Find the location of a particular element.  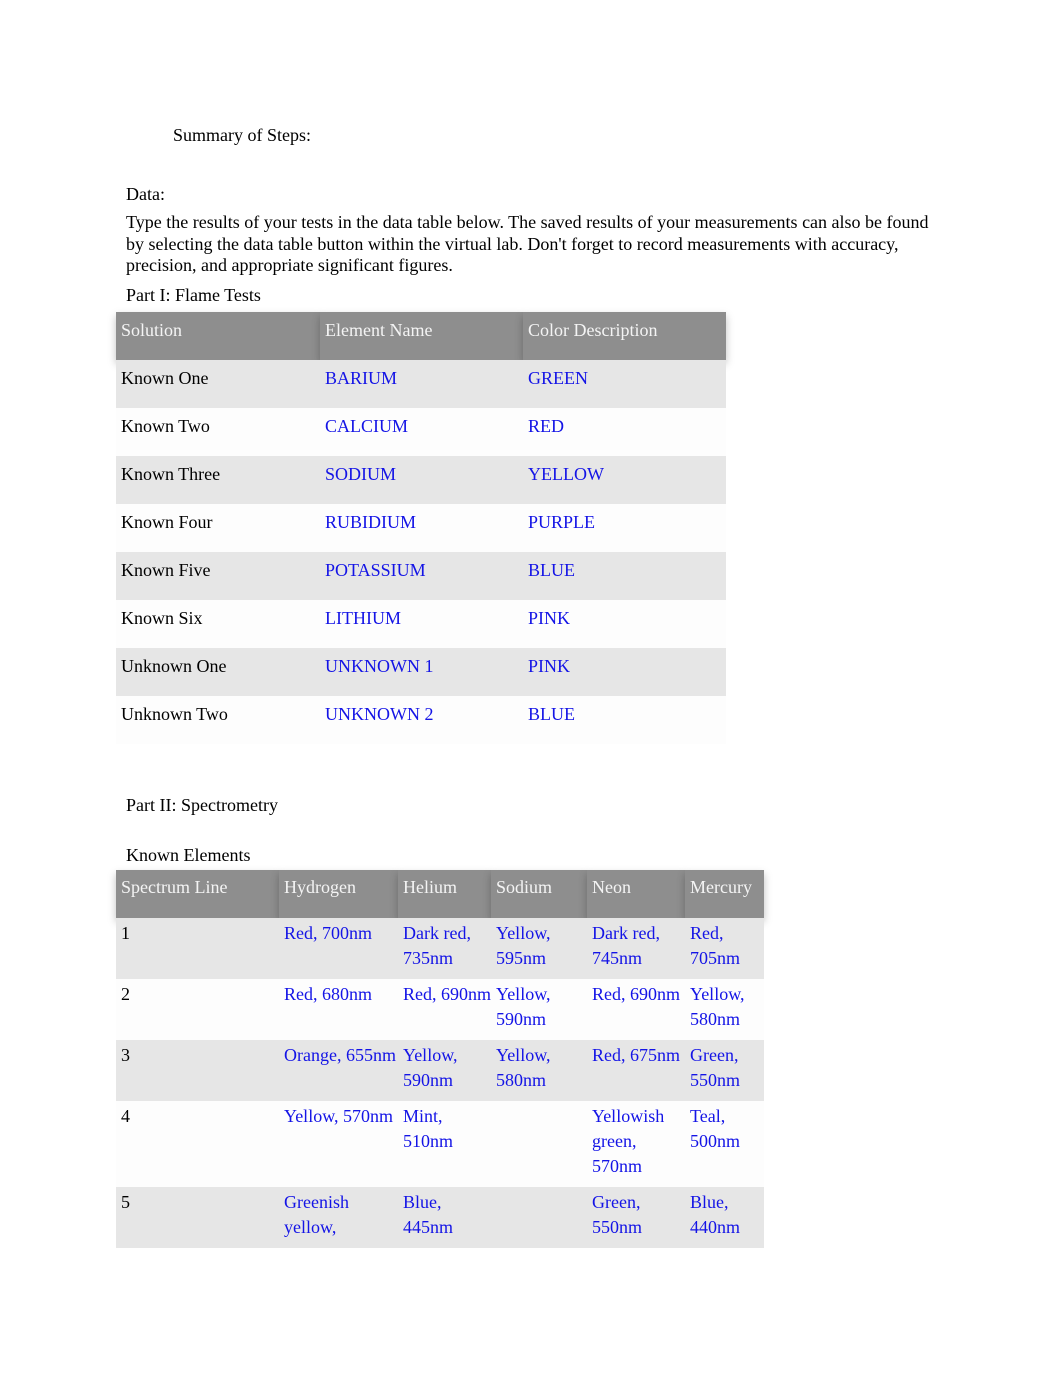

data-heading: Data: is located at coordinates (145, 194).